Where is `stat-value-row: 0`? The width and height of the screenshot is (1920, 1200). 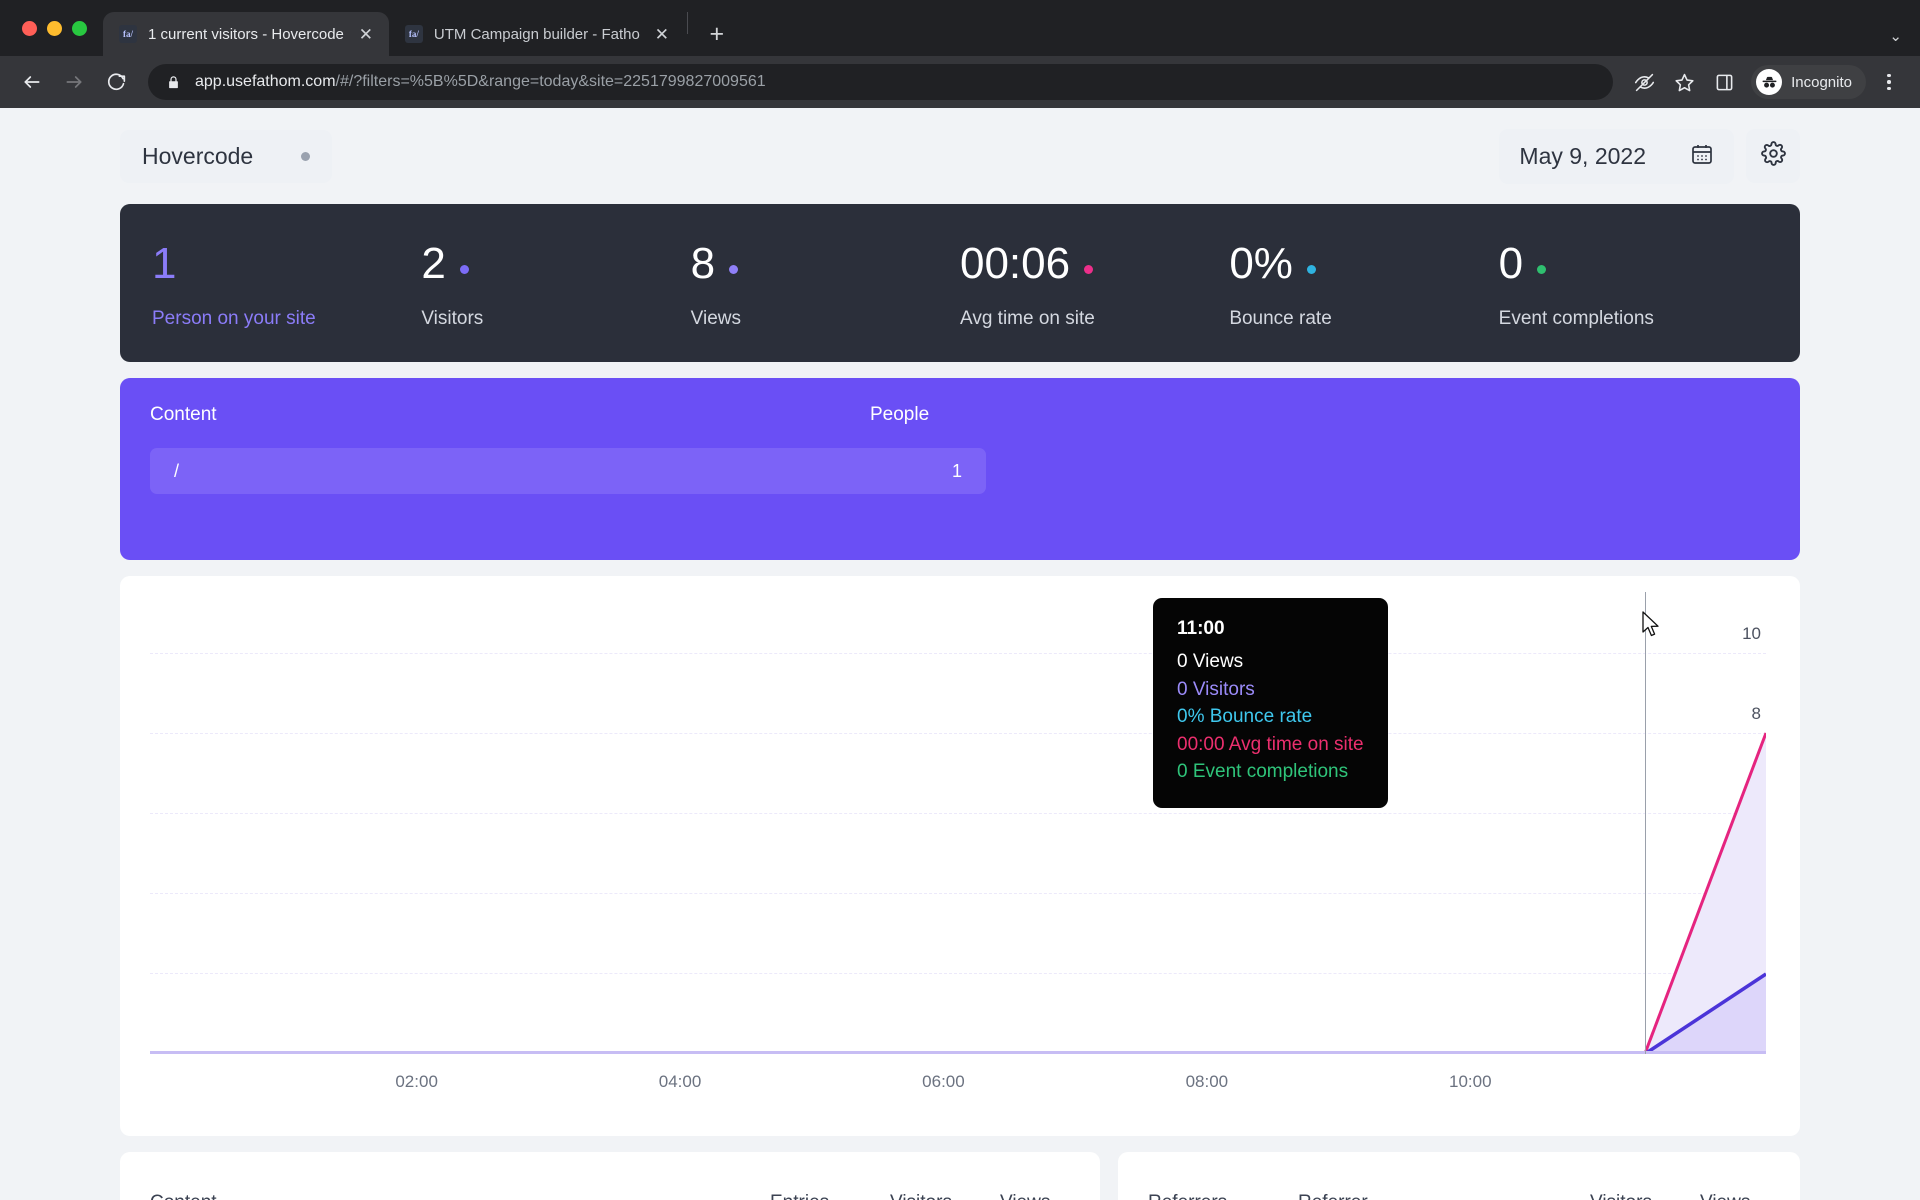 stat-value-row: 0 is located at coordinates (1633, 264).